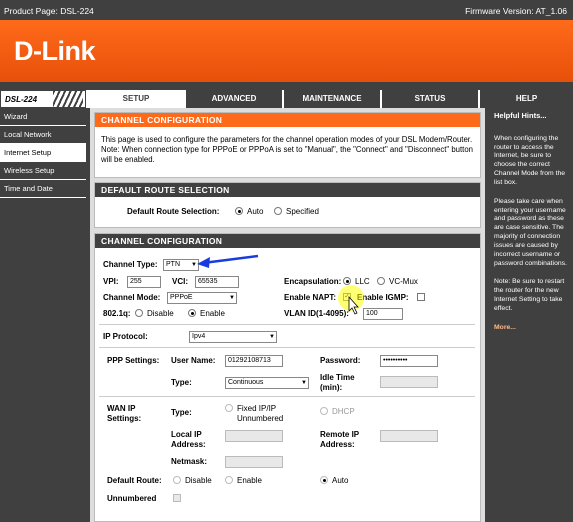  What do you see at coordinates (134, 480) in the screenshot?
I see `default-route-label: Default Route:` at bounding box center [134, 480].